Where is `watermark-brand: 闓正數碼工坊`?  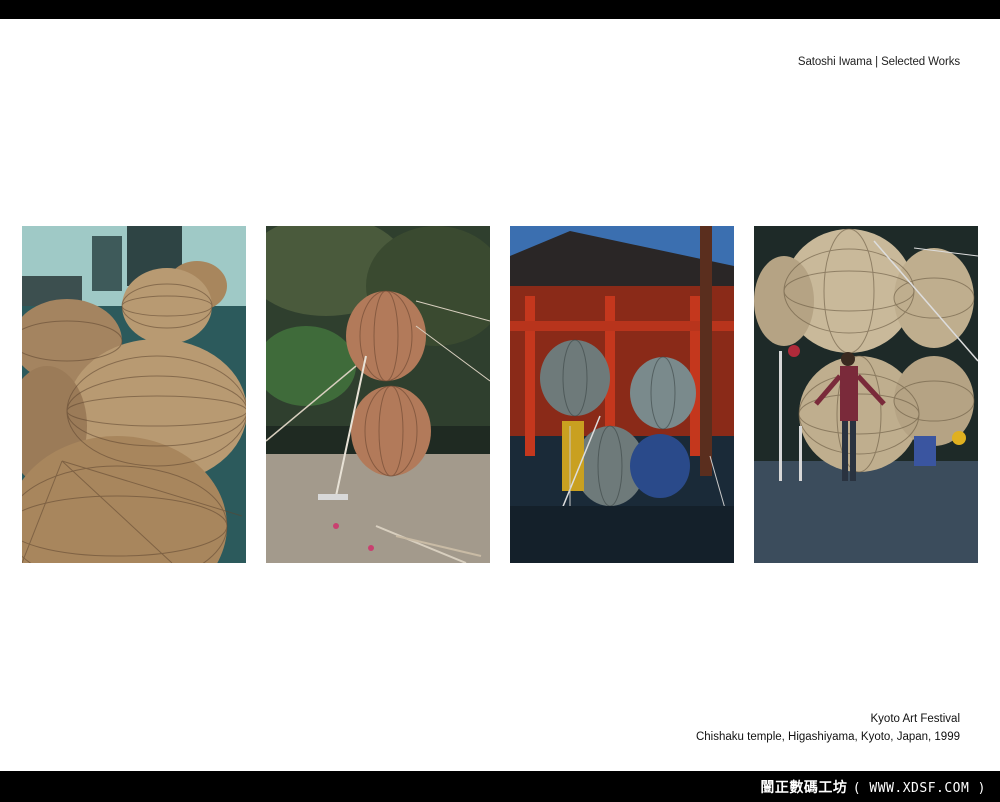 watermark-brand: 闓正數碼工坊 is located at coordinates (804, 788).